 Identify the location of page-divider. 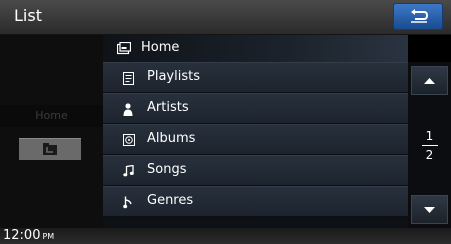
(429, 145).